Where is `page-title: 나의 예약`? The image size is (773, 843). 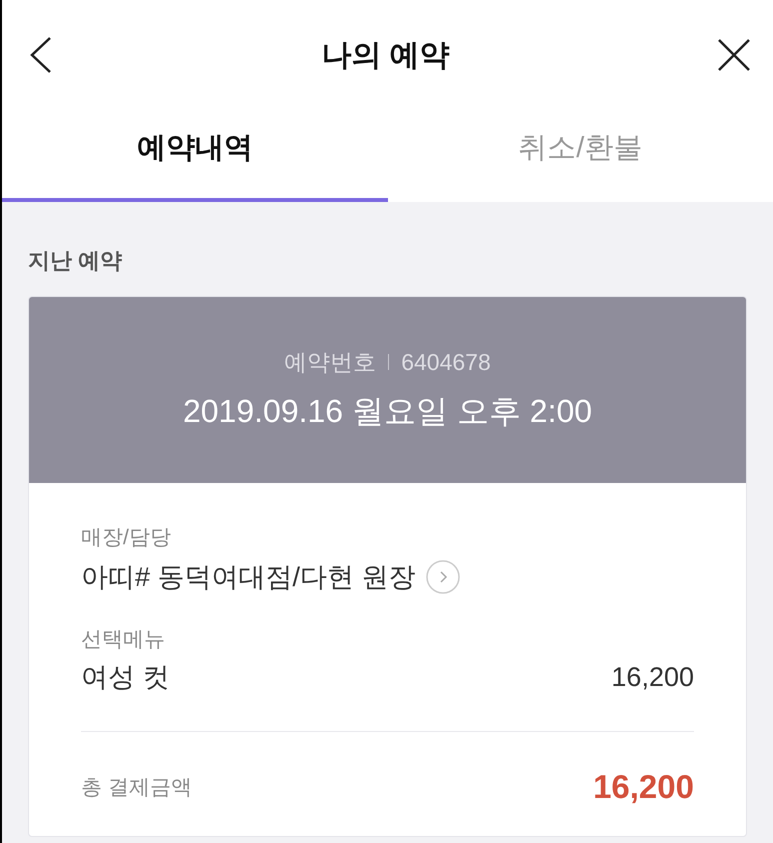
page-title: 나의 예약 is located at coordinates (385, 56).